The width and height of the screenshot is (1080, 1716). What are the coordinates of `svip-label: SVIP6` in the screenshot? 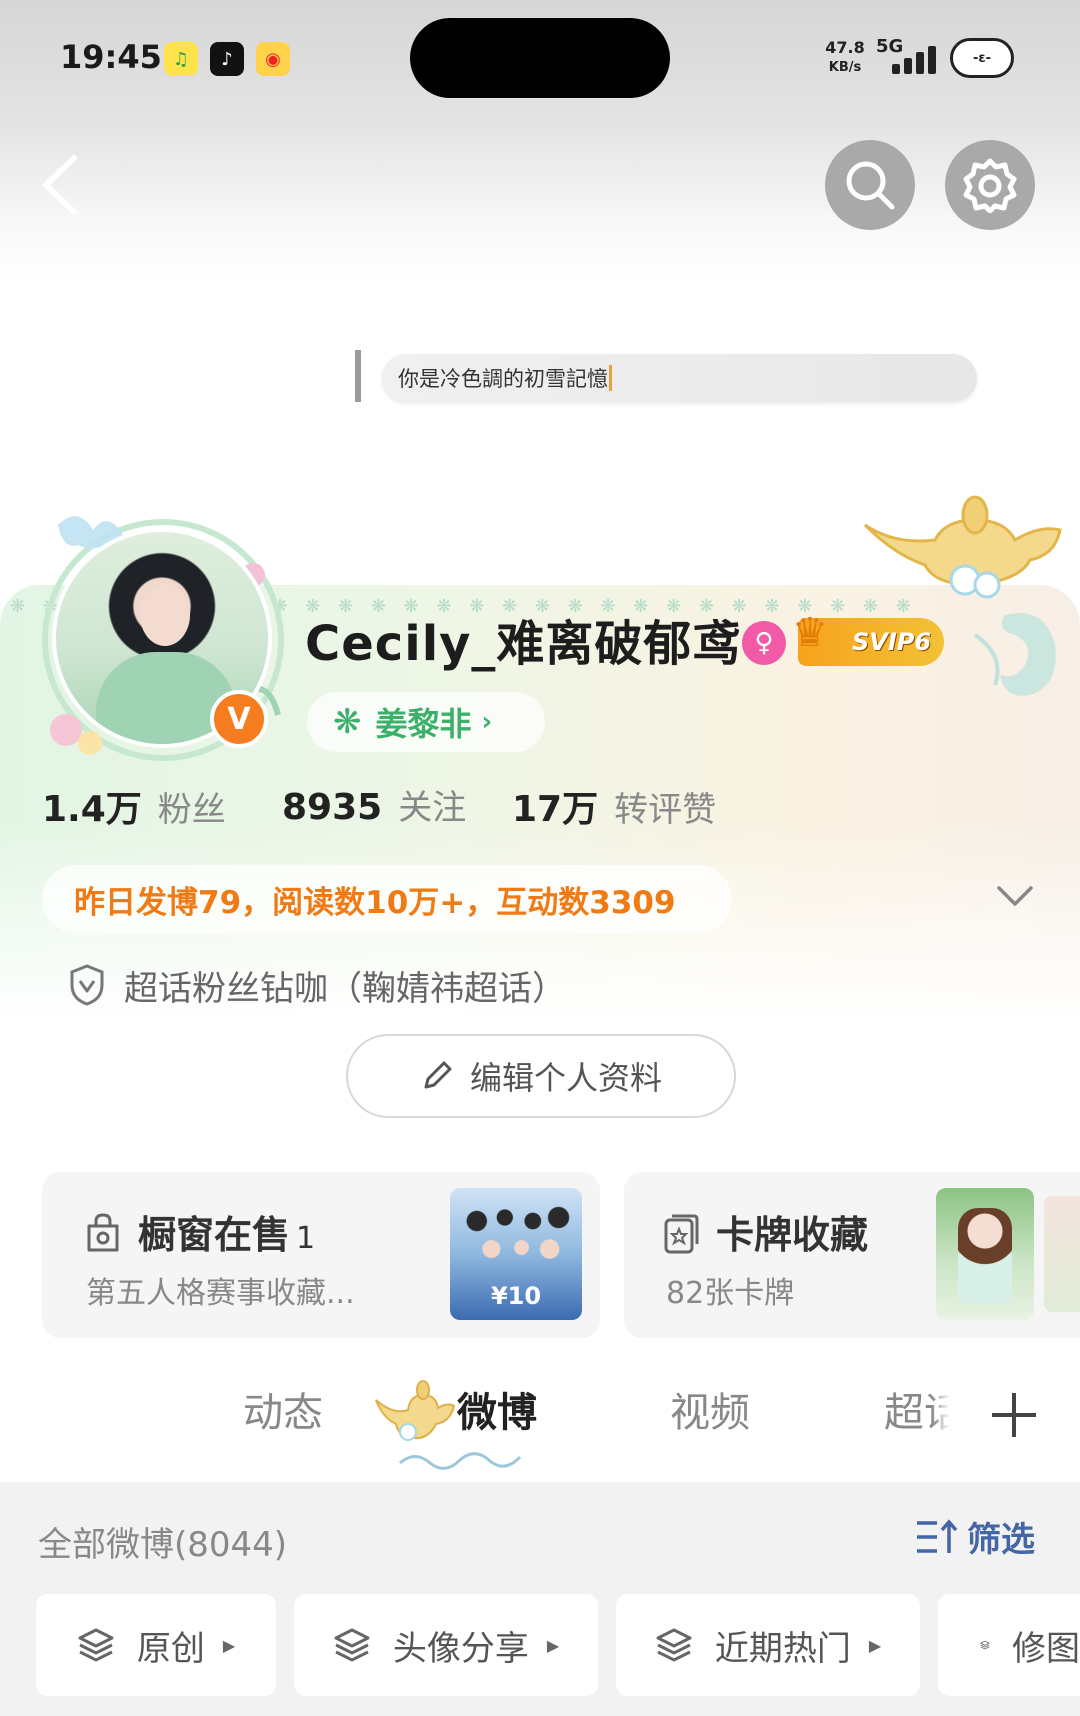 It's located at (892, 642).